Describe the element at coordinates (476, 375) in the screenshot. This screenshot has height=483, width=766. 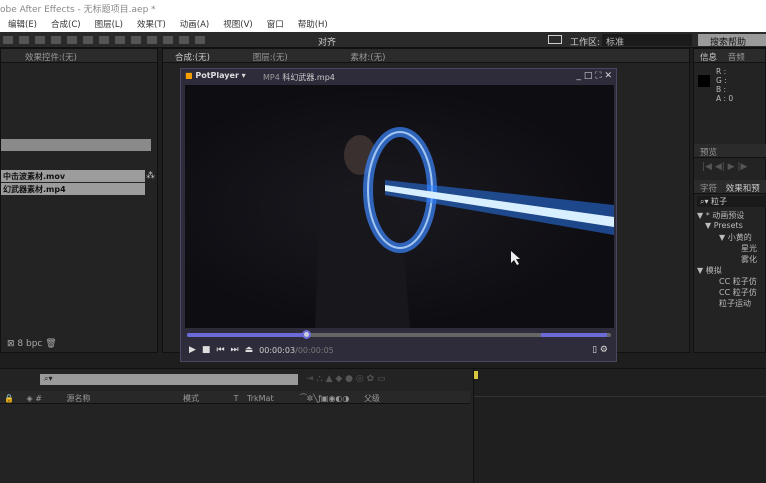
I see `work-area-start` at that location.